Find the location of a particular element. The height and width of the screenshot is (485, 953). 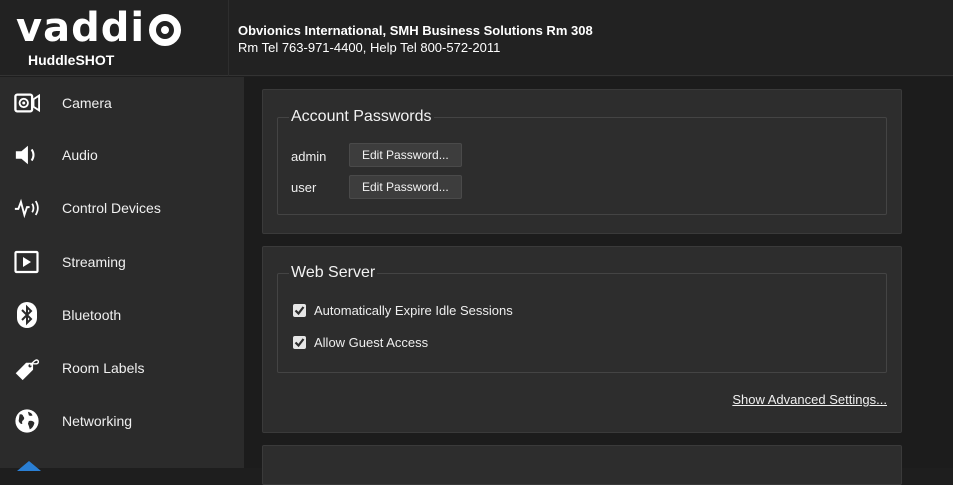

username-admin: admin is located at coordinates (309, 156).